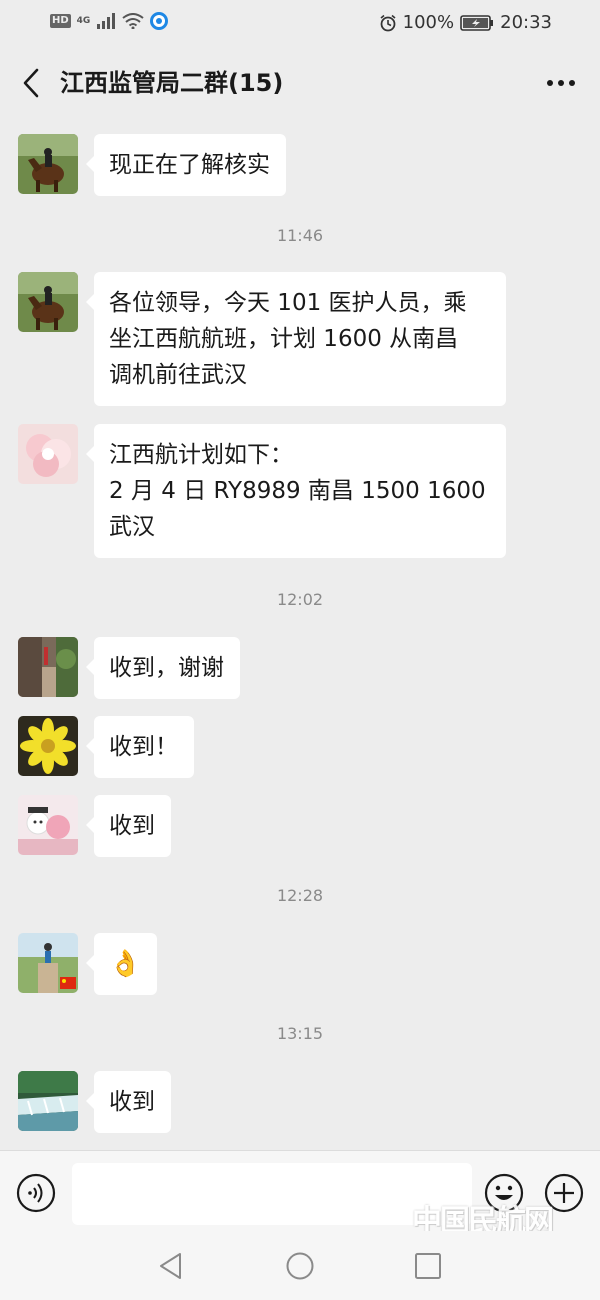 The height and width of the screenshot is (1300, 600). What do you see at coordinates (48, 746) in the screenshot?
I see `yellow-flower-avatar` at bounding box center [48, 746].